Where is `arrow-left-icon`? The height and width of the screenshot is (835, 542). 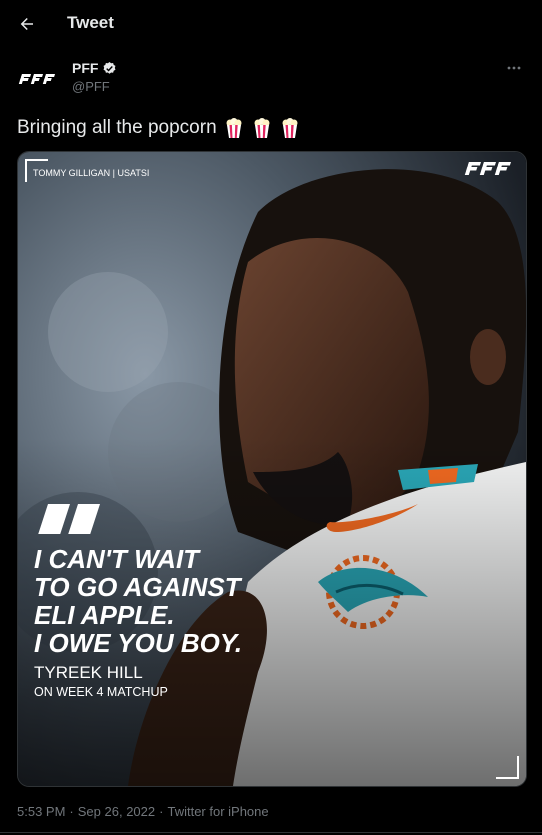 arrow-left-icon is located at coordinates (26, 24).